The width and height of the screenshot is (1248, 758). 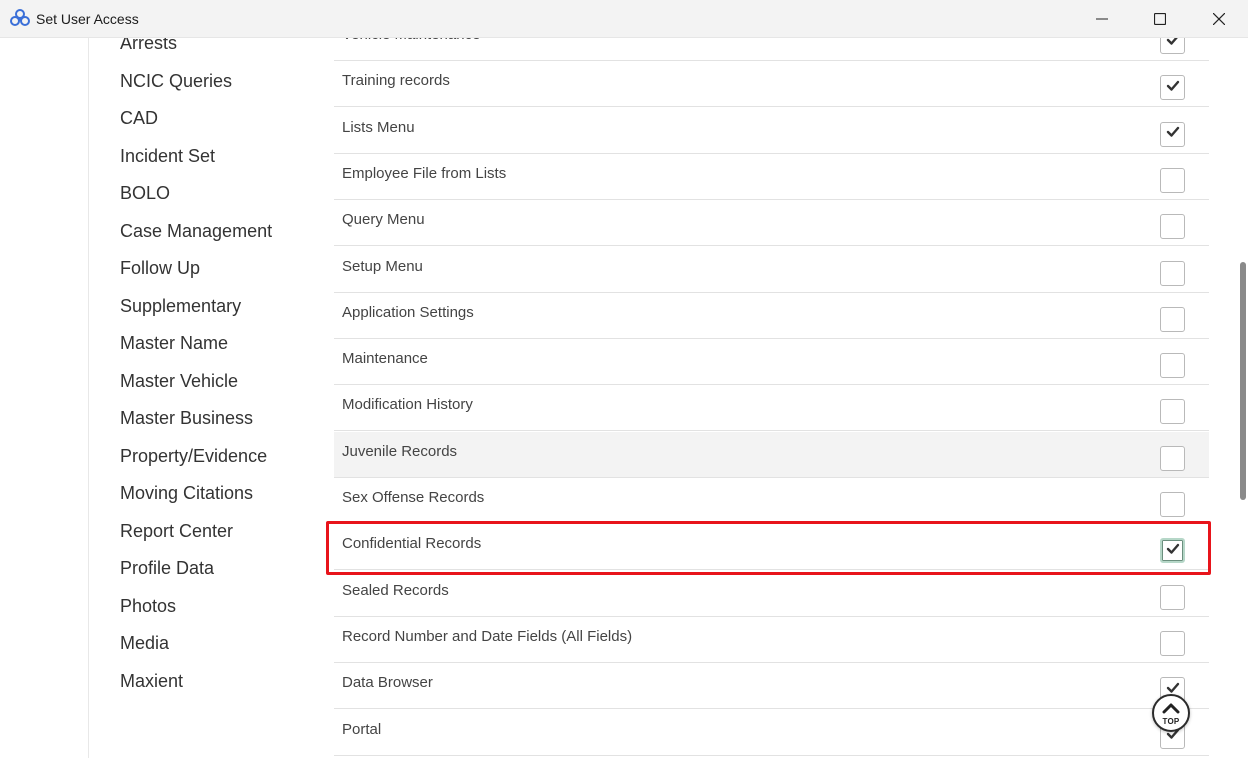 What do you see at coordinates (411, 40) in the screenshot?
I see `permission-label: Vehicle Maintenance` at bounding box center [411, 40].